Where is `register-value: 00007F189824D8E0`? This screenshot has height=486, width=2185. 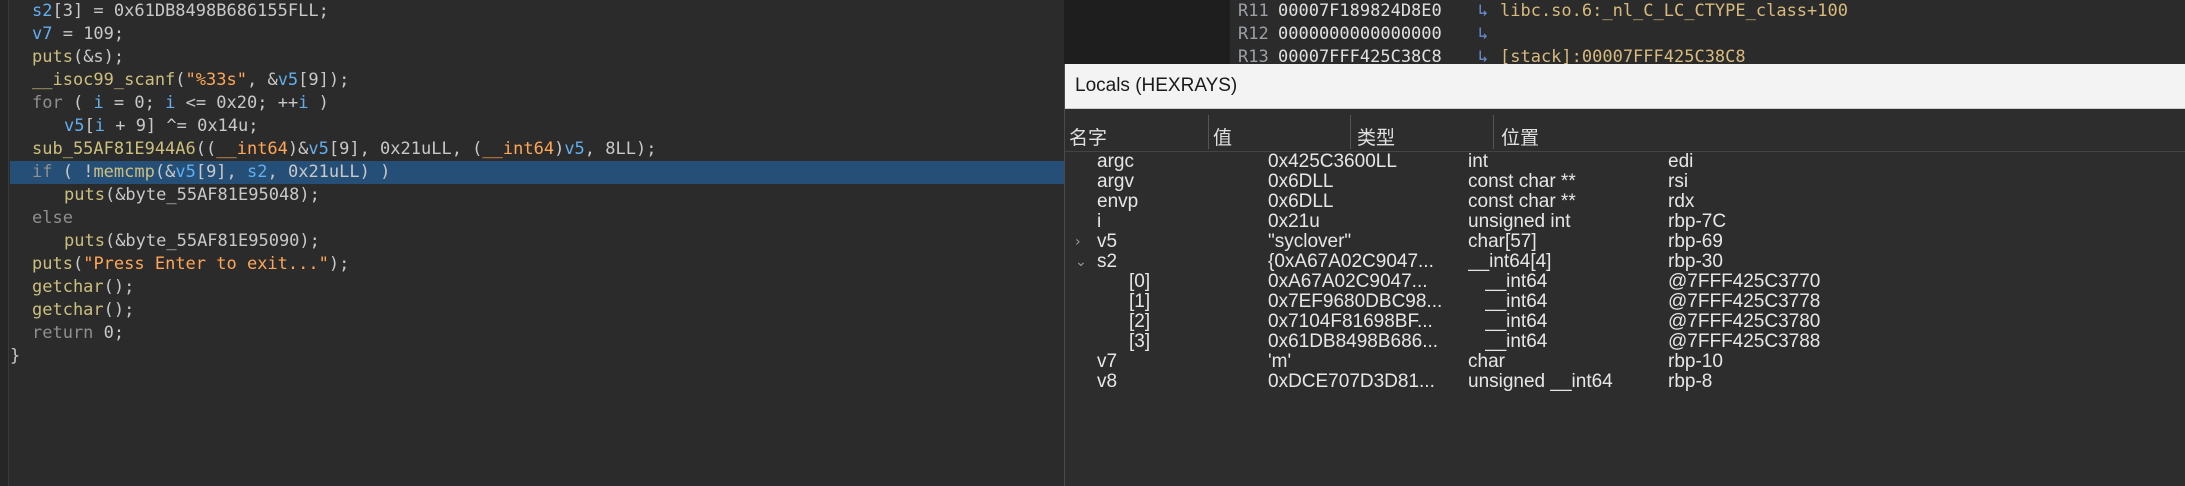 register-value: 00007F189824D8E0 is located at coordinates (1378, 11).